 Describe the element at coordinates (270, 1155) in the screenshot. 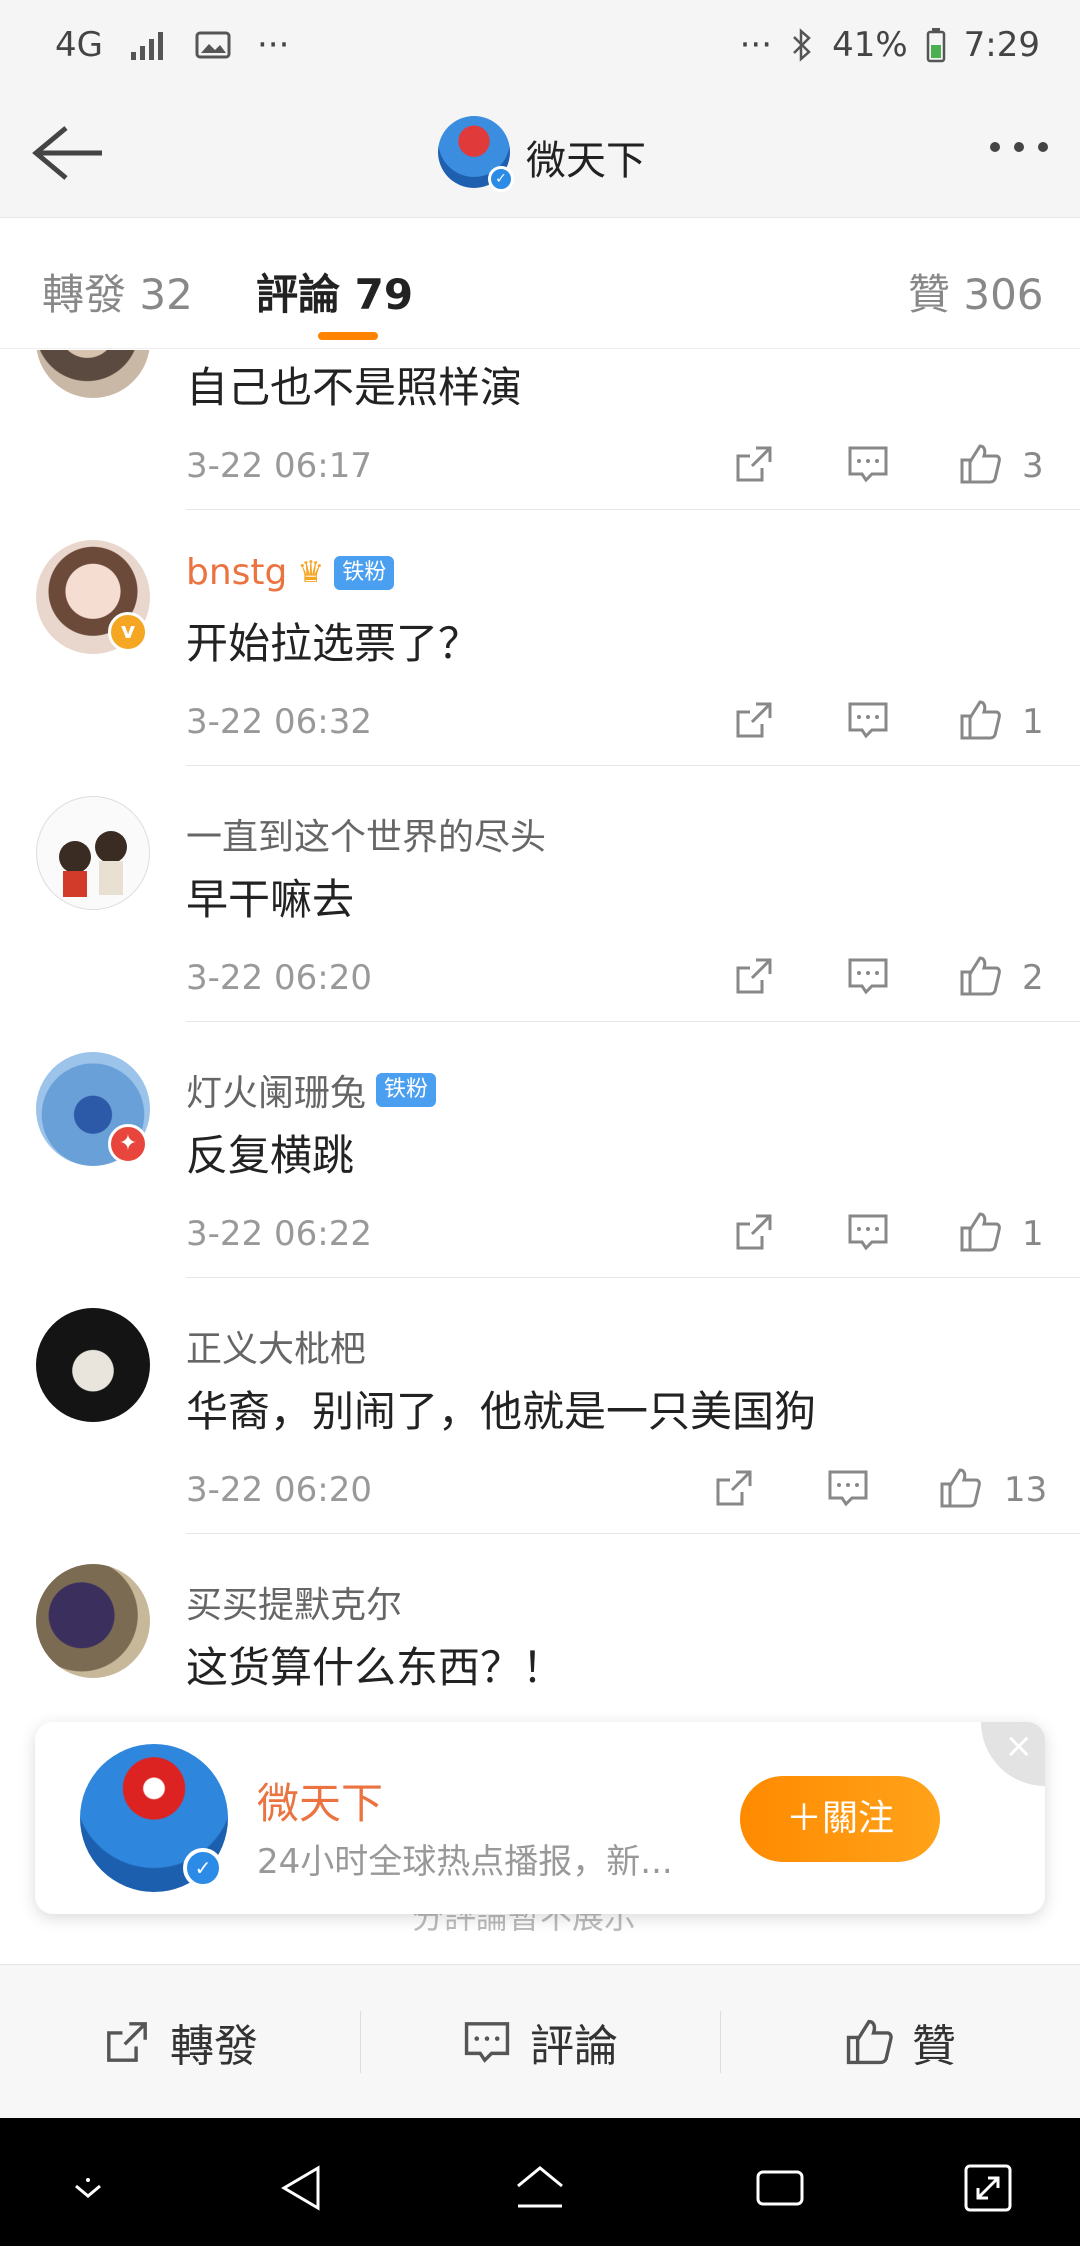

I see `comment-text: 反复横跳` at that location.